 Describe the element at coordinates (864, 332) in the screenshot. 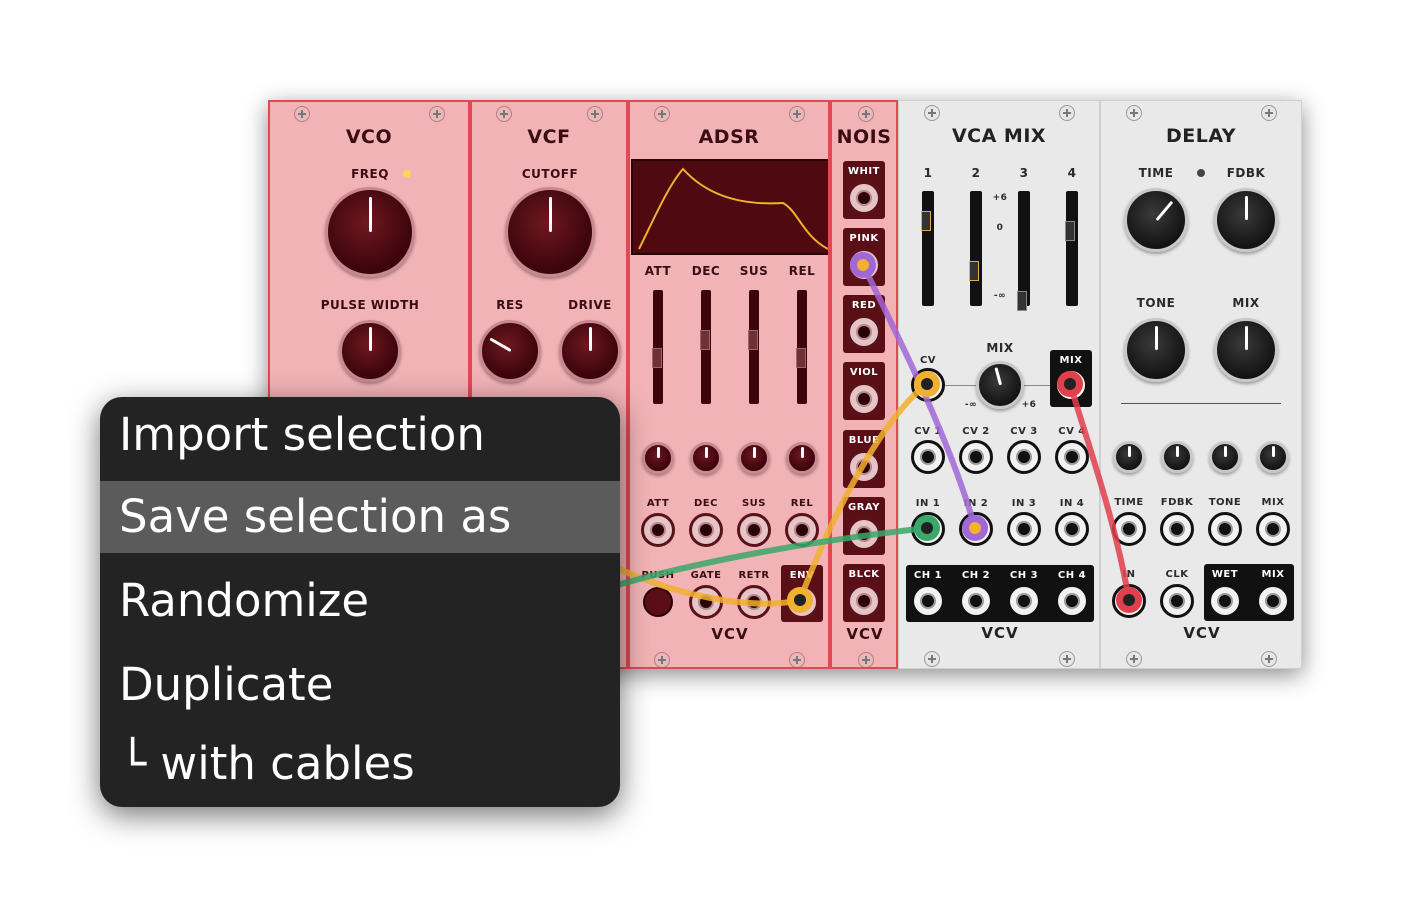

I see `red-jack` at that location.